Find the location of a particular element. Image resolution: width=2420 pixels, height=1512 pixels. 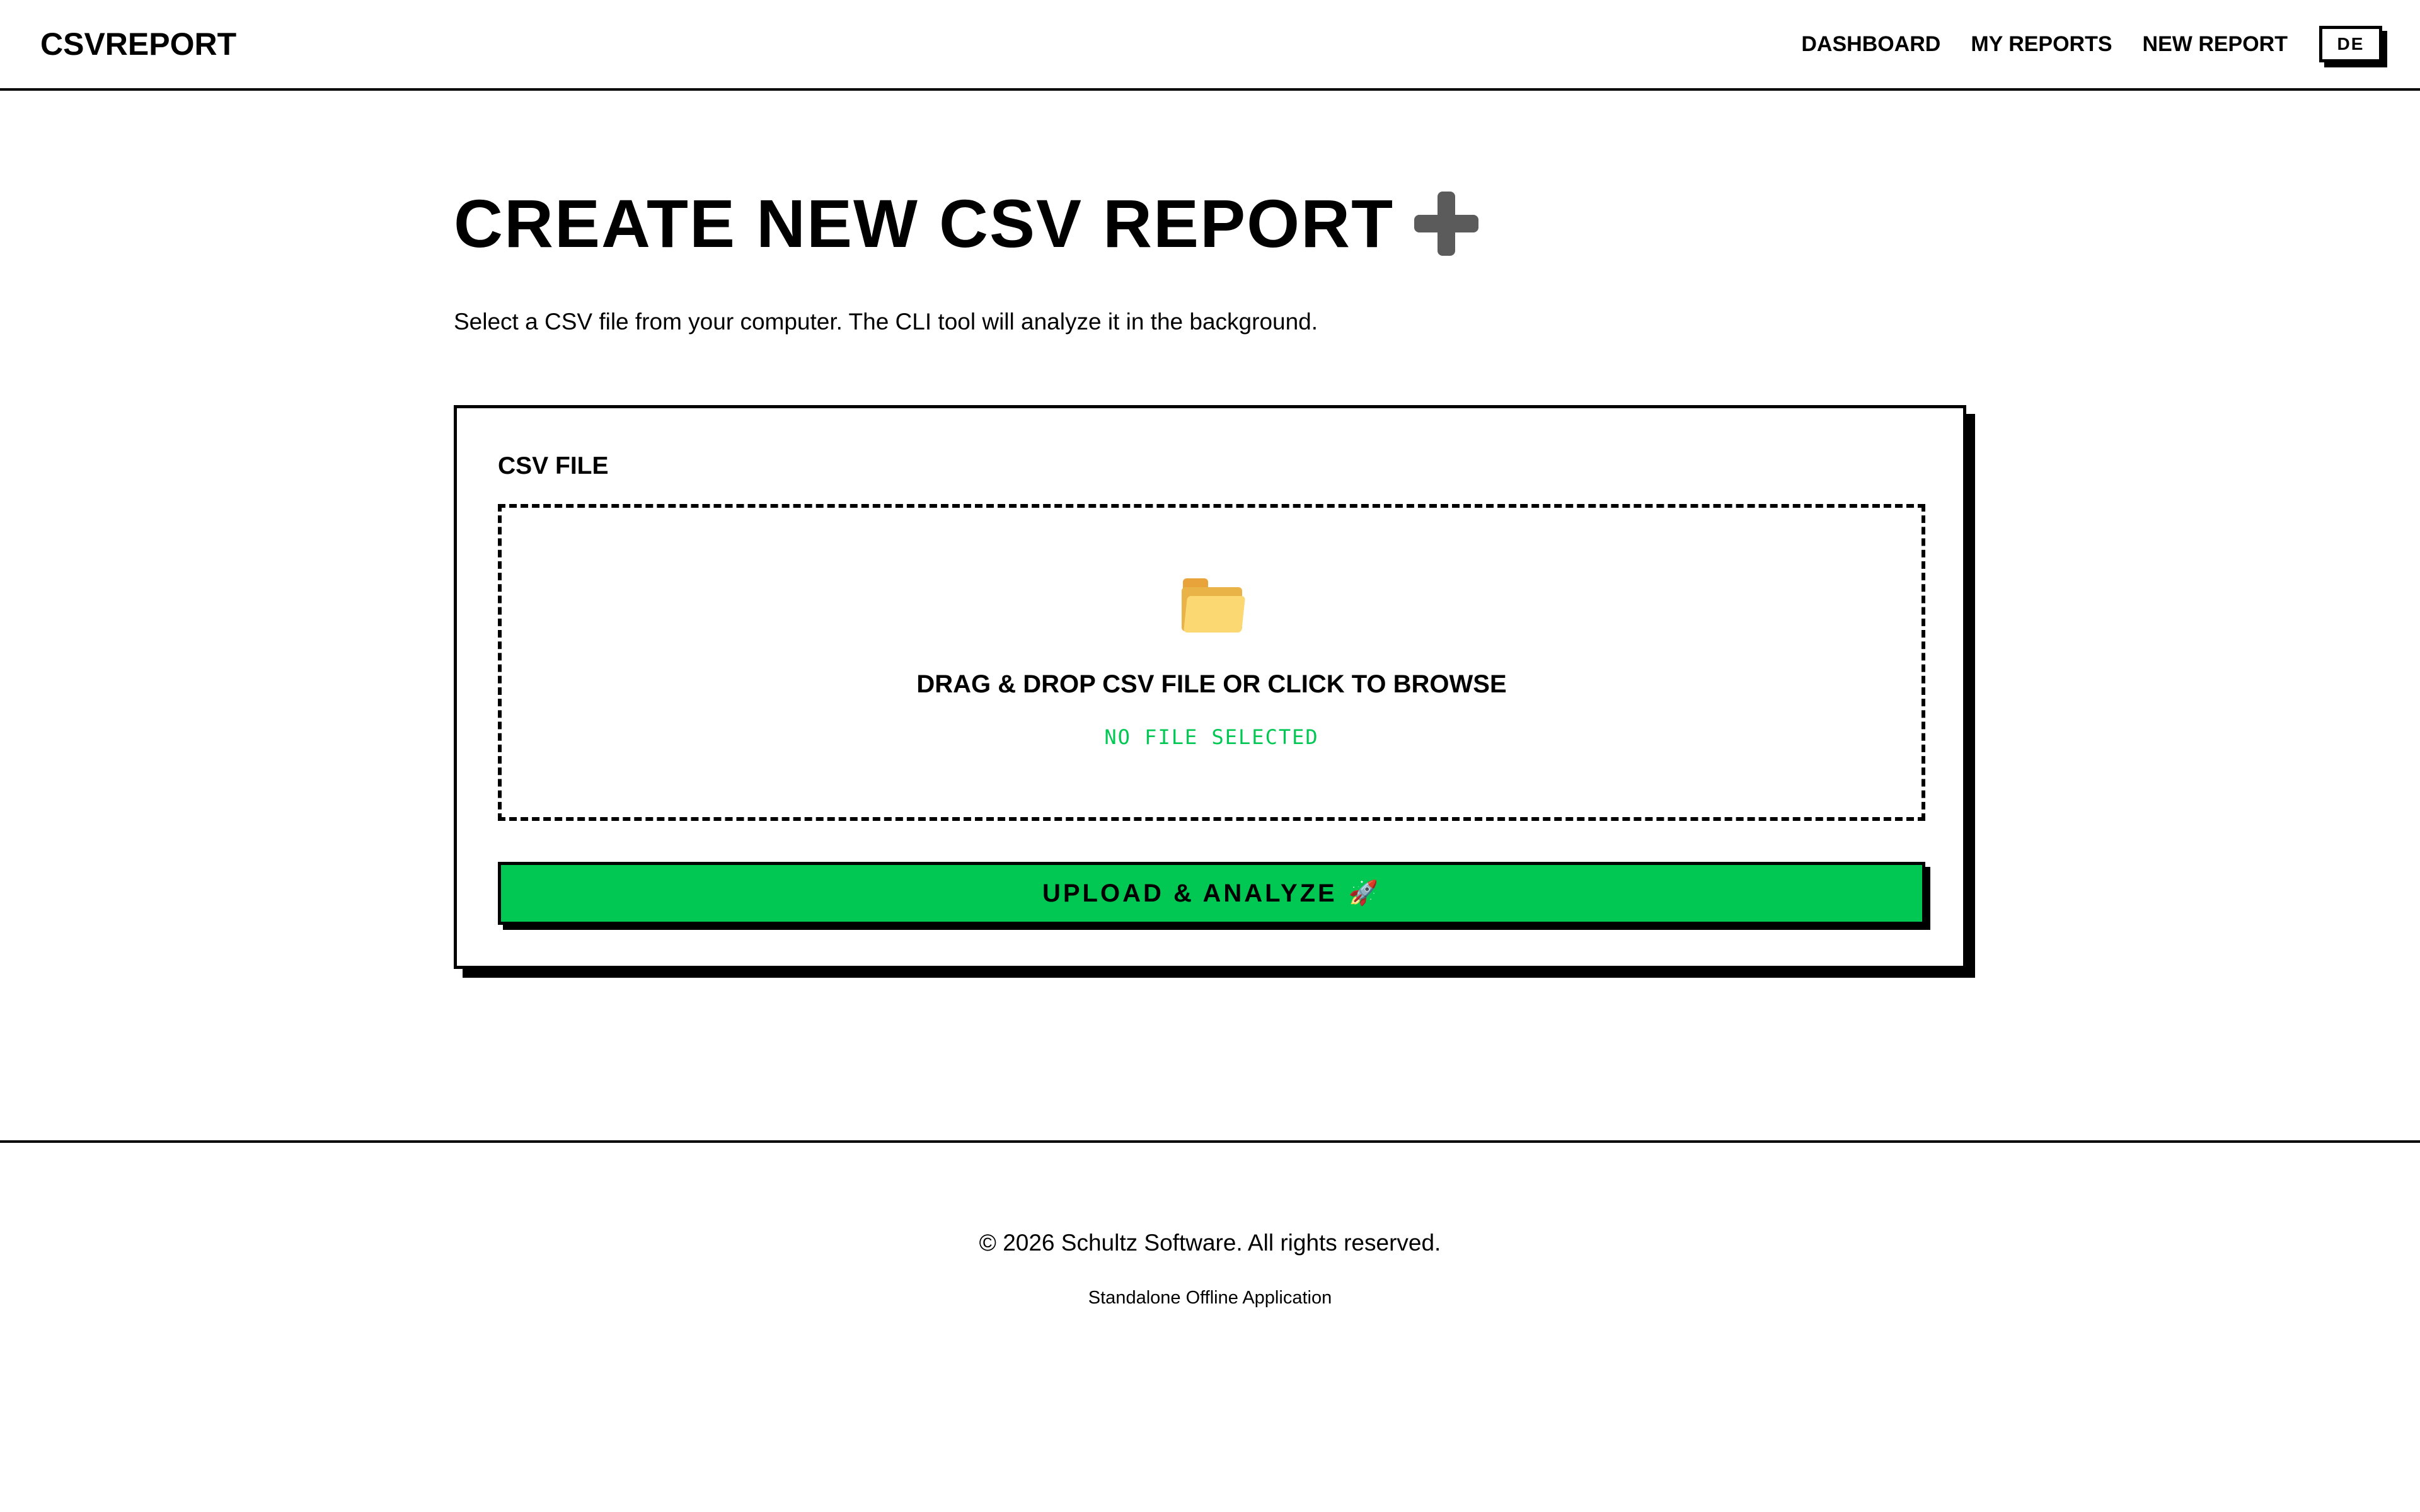

upload-analyze-button: UPLOAD & ANALYZE 🚀 is located at coordinates (1211, 893).